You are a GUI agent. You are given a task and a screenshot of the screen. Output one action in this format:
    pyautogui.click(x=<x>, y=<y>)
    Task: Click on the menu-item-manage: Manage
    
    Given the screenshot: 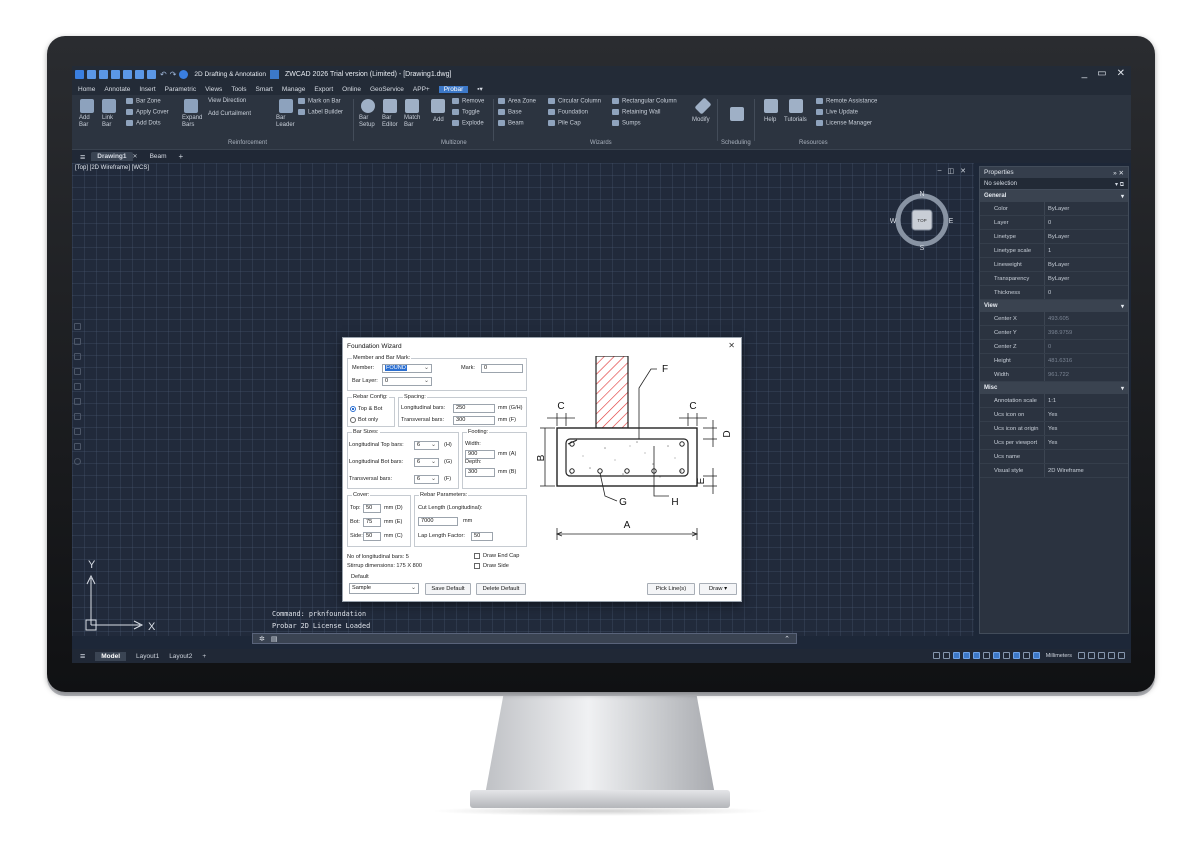 What is the action you would take?
    pyautogui.click(x=294, y=89)
    